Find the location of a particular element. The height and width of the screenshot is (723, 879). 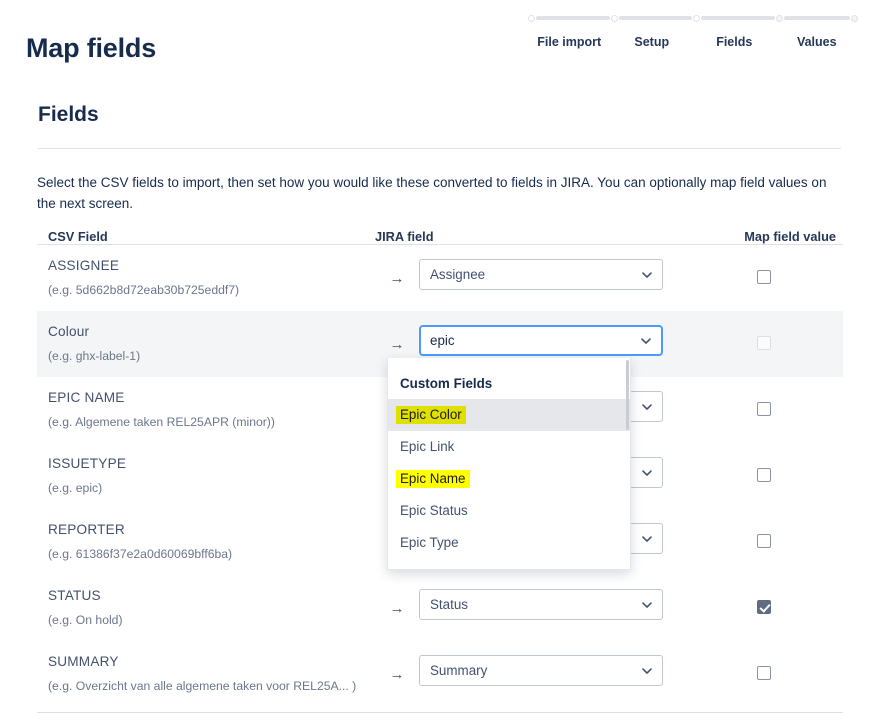

stepper-step-values: Values is located at coordinates (816, 32).